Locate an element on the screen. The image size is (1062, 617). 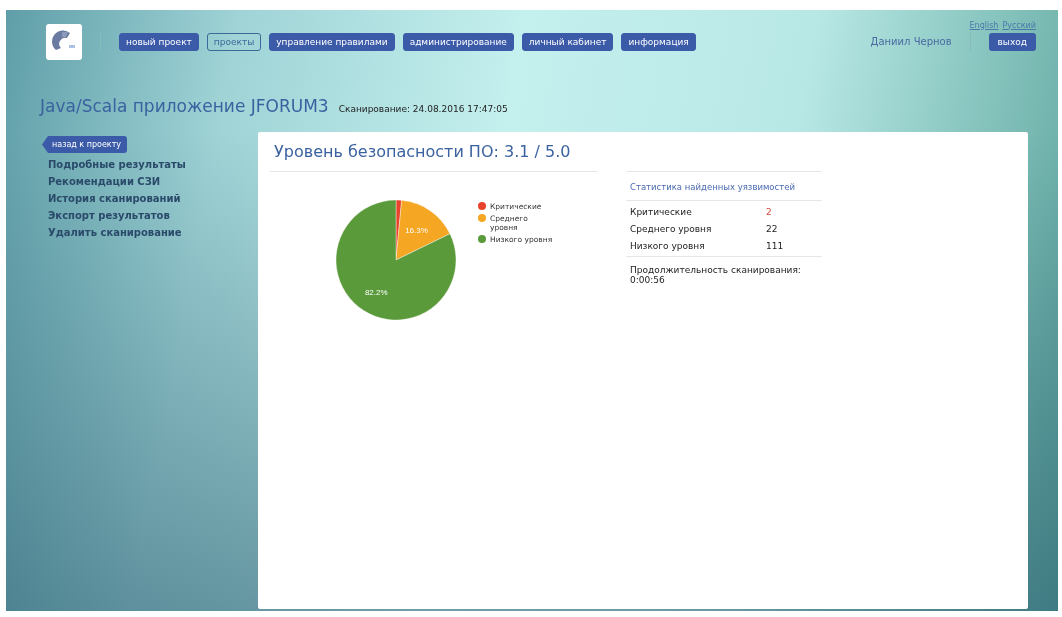
scan-duration: Продолжительность сканирования: 0:00:56 is located at coordinates (715, 275).